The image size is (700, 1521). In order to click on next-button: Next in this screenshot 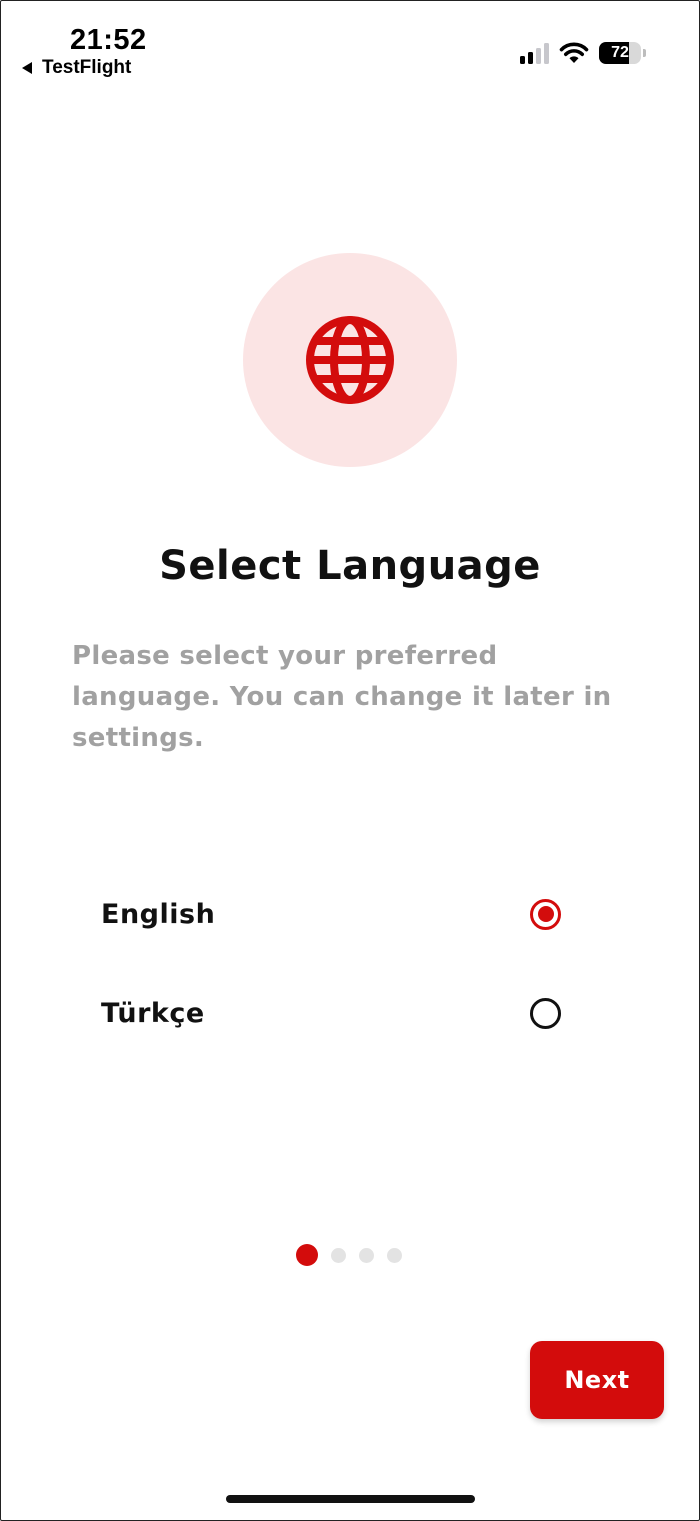, I will do `click(597, 1380)`.